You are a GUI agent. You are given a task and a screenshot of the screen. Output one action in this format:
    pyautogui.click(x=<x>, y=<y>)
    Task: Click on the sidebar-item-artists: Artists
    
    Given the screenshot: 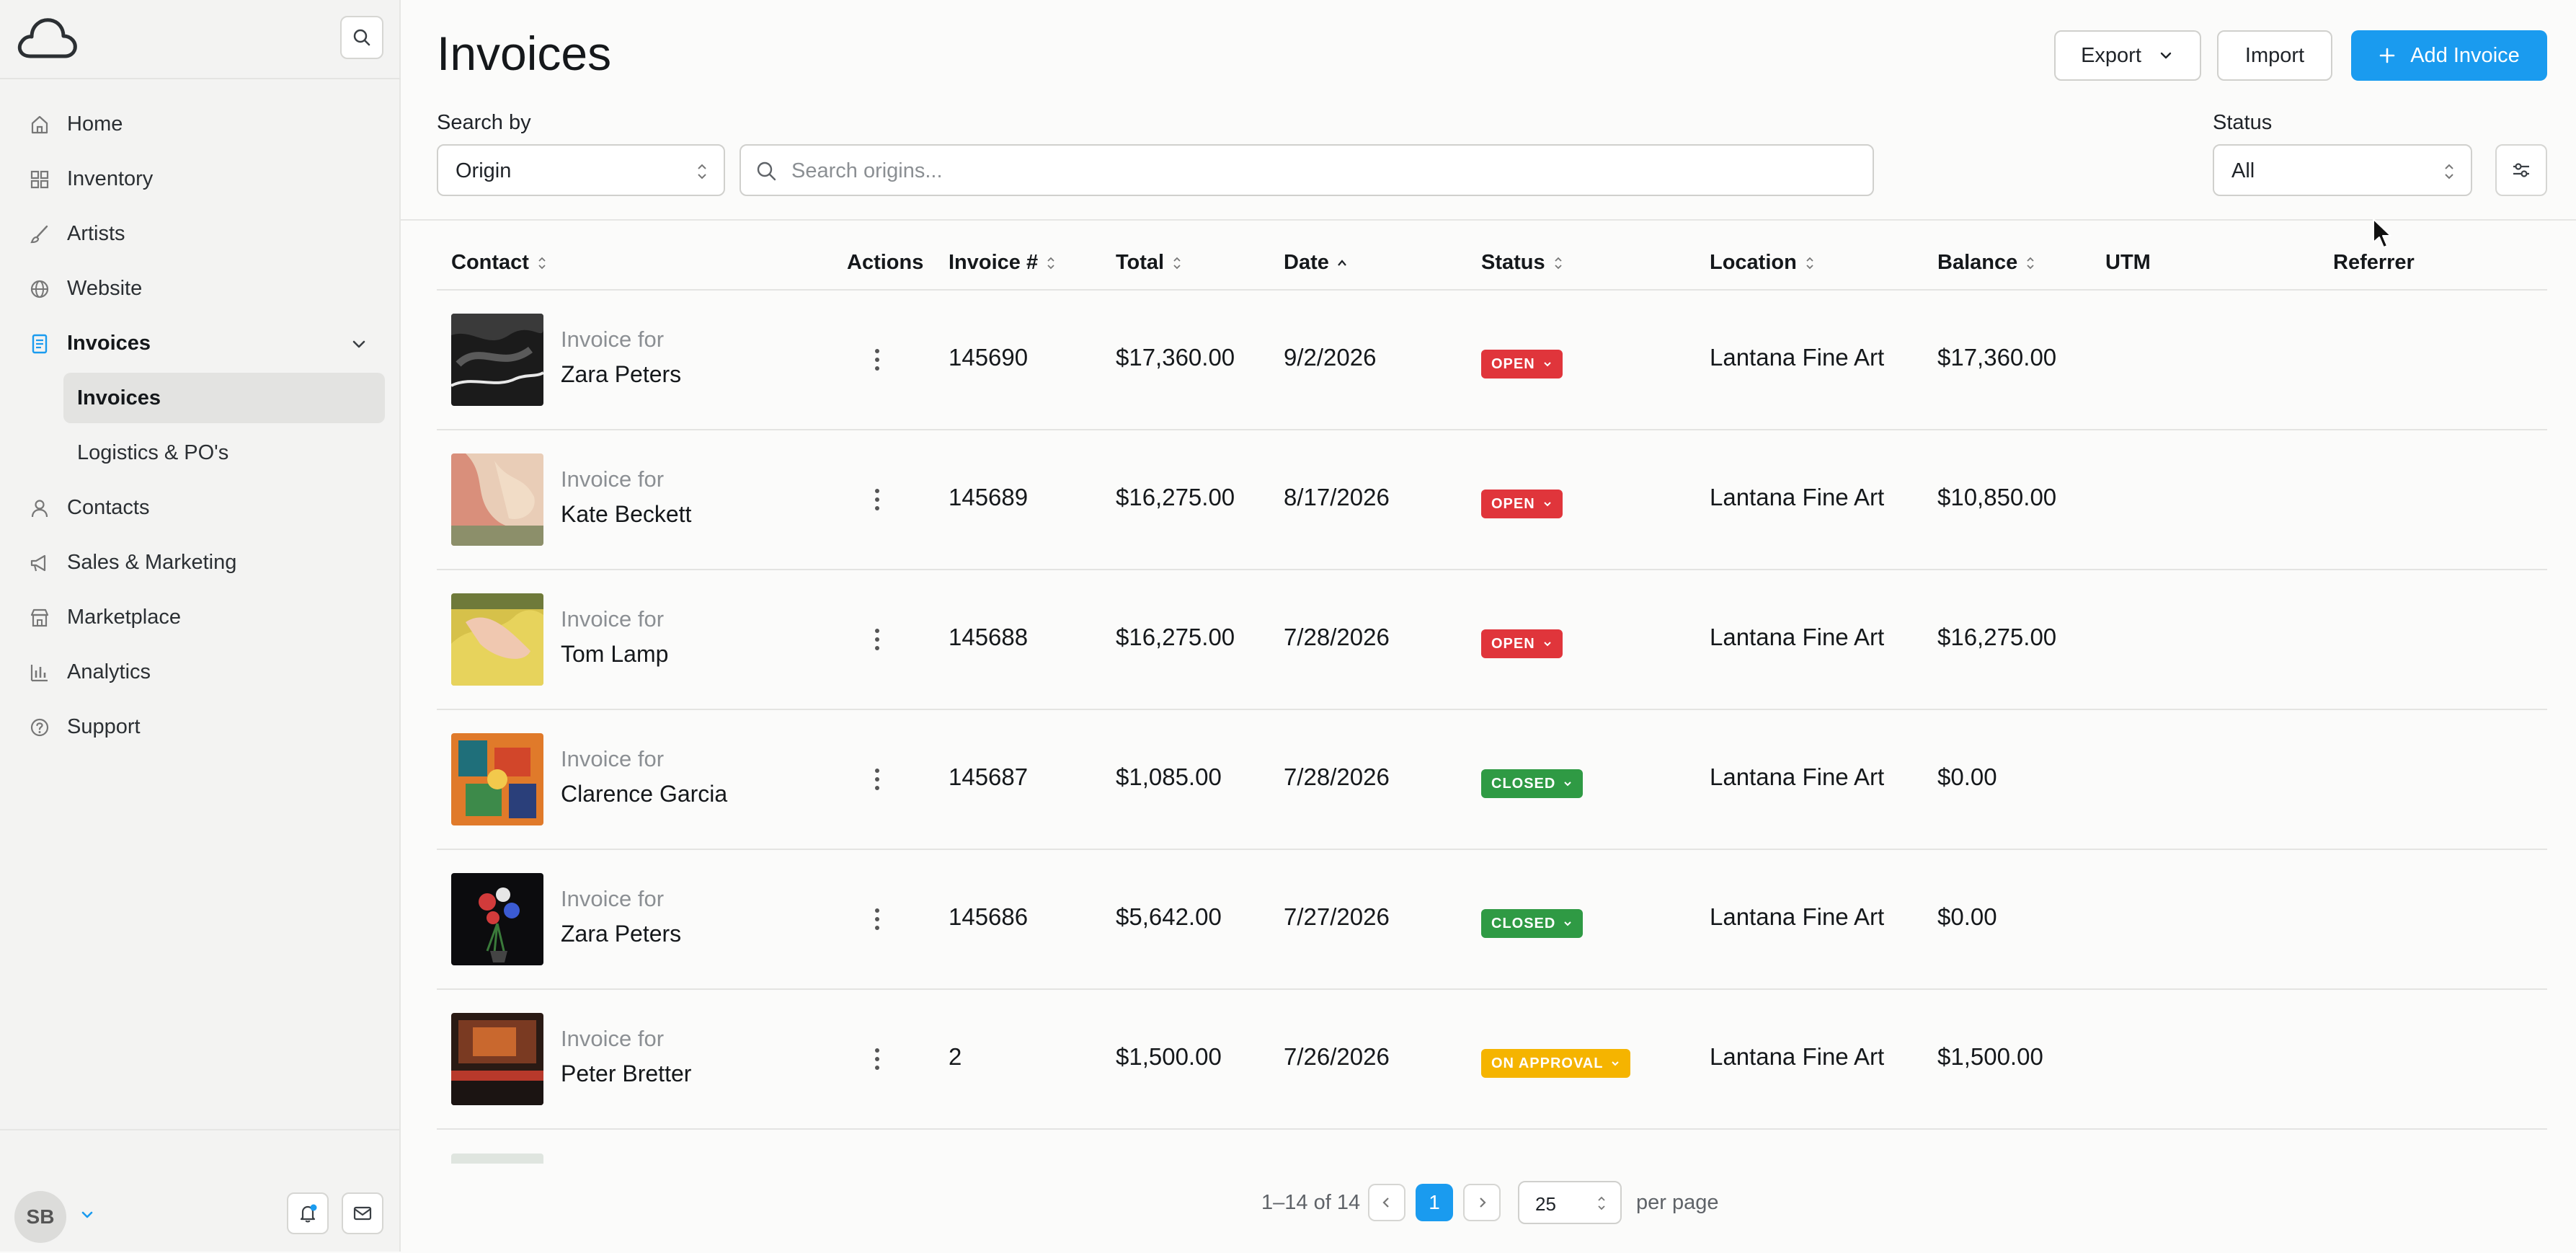 What is the action you would take?
    pyautogui.click(x=200, y=234)
    